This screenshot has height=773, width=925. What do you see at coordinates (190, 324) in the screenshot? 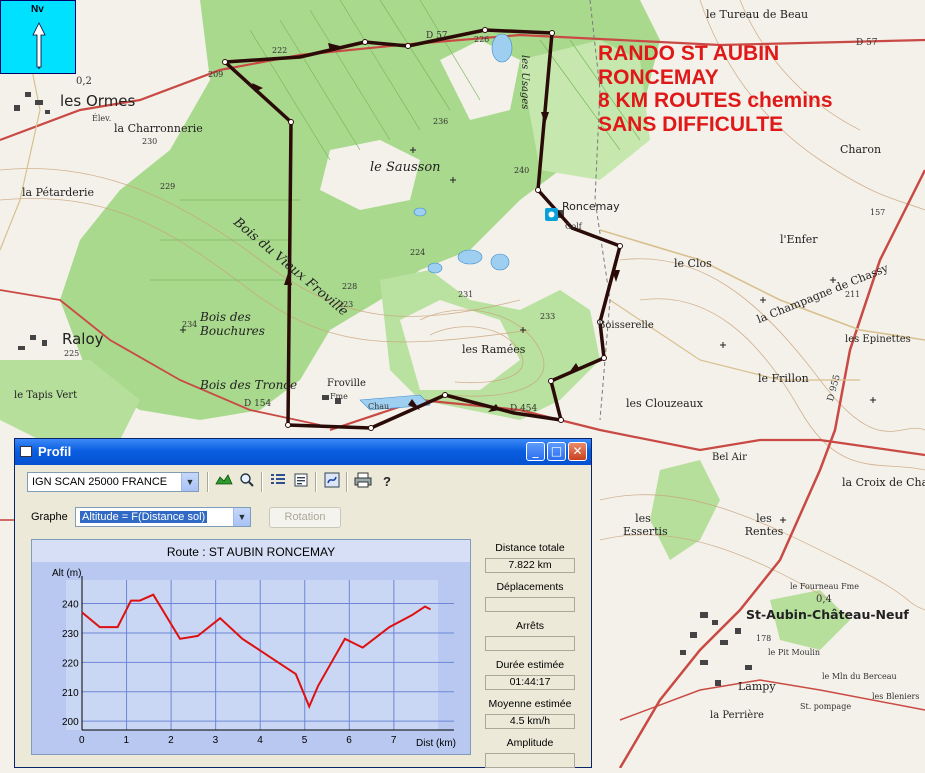
I see `spot-height: 234` at bounding box center [190, 324].